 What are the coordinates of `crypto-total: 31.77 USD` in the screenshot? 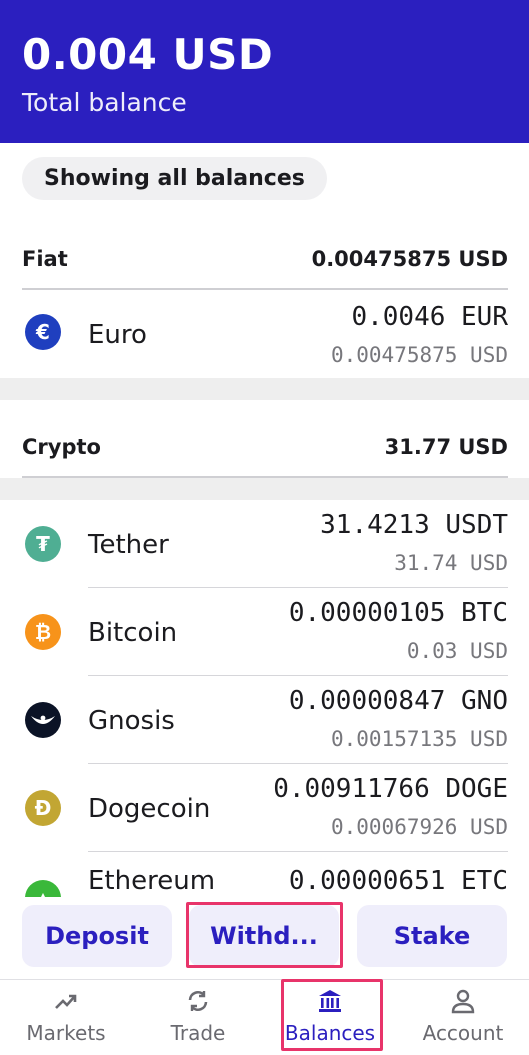 It's located at (446, 447).